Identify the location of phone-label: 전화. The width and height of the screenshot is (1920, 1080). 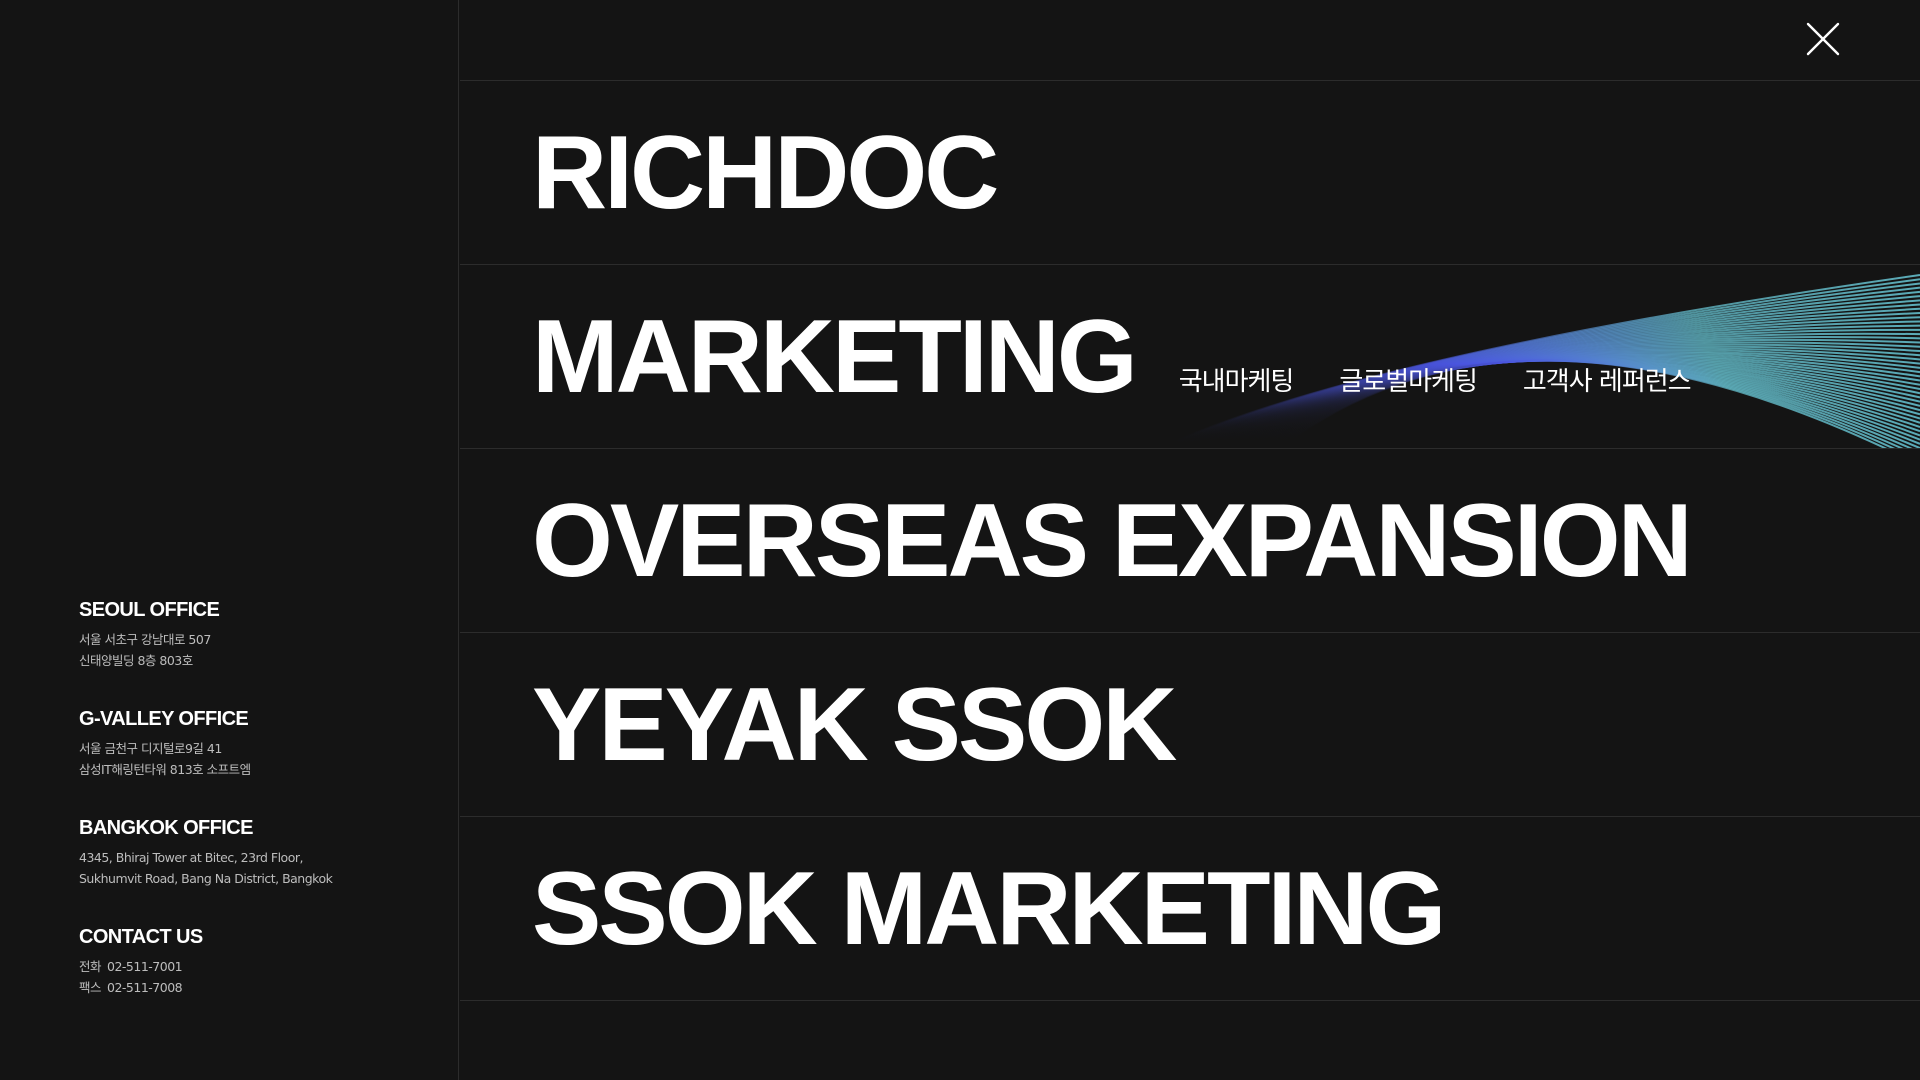
(90, 966).